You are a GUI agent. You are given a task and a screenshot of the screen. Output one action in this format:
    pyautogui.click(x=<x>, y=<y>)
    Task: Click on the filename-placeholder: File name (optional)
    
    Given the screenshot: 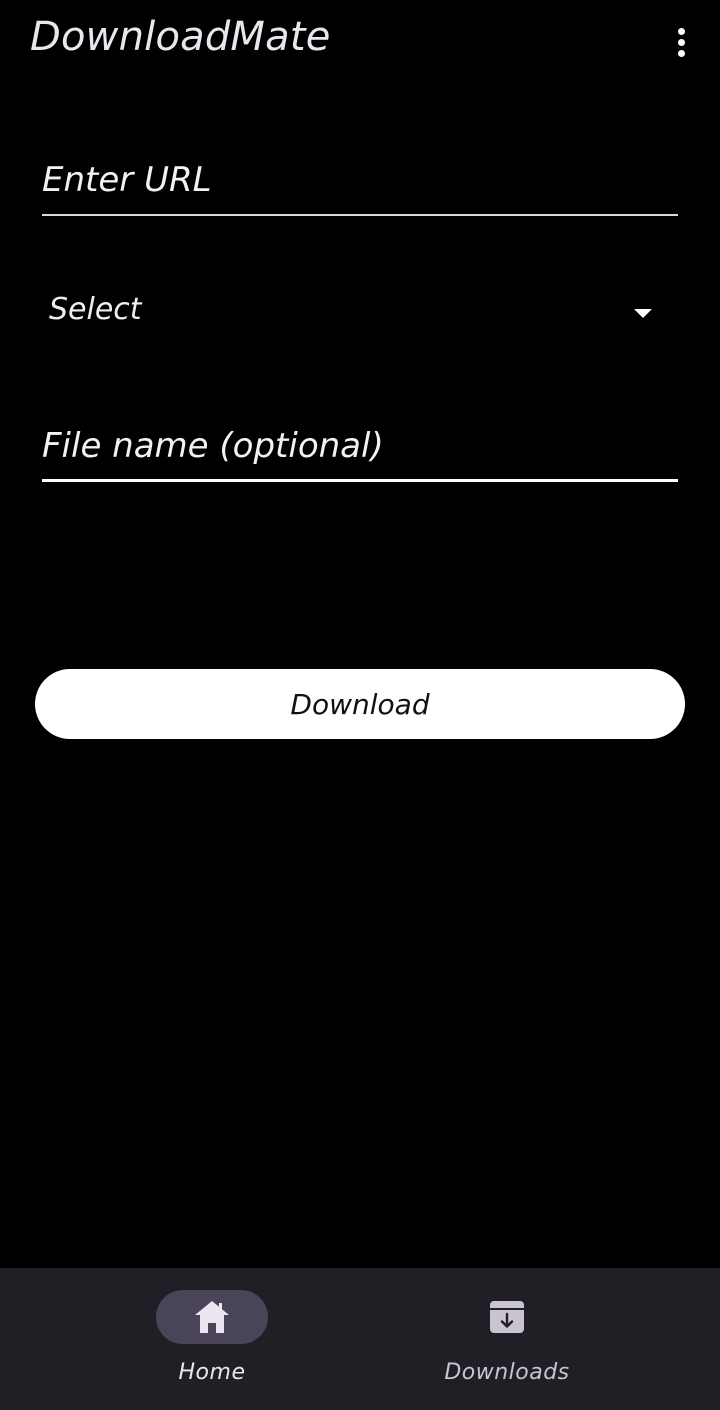 What is the action you would take?
    pyautogui.click(x=213, y=446)
    